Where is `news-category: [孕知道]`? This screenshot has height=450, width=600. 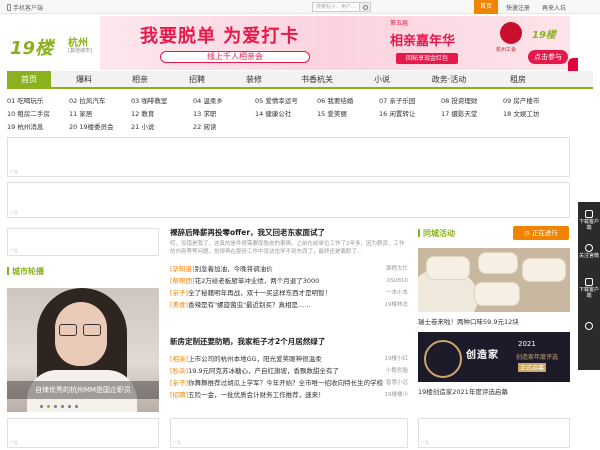 news-category: [孕知道] is located at coordinates (182, 269).